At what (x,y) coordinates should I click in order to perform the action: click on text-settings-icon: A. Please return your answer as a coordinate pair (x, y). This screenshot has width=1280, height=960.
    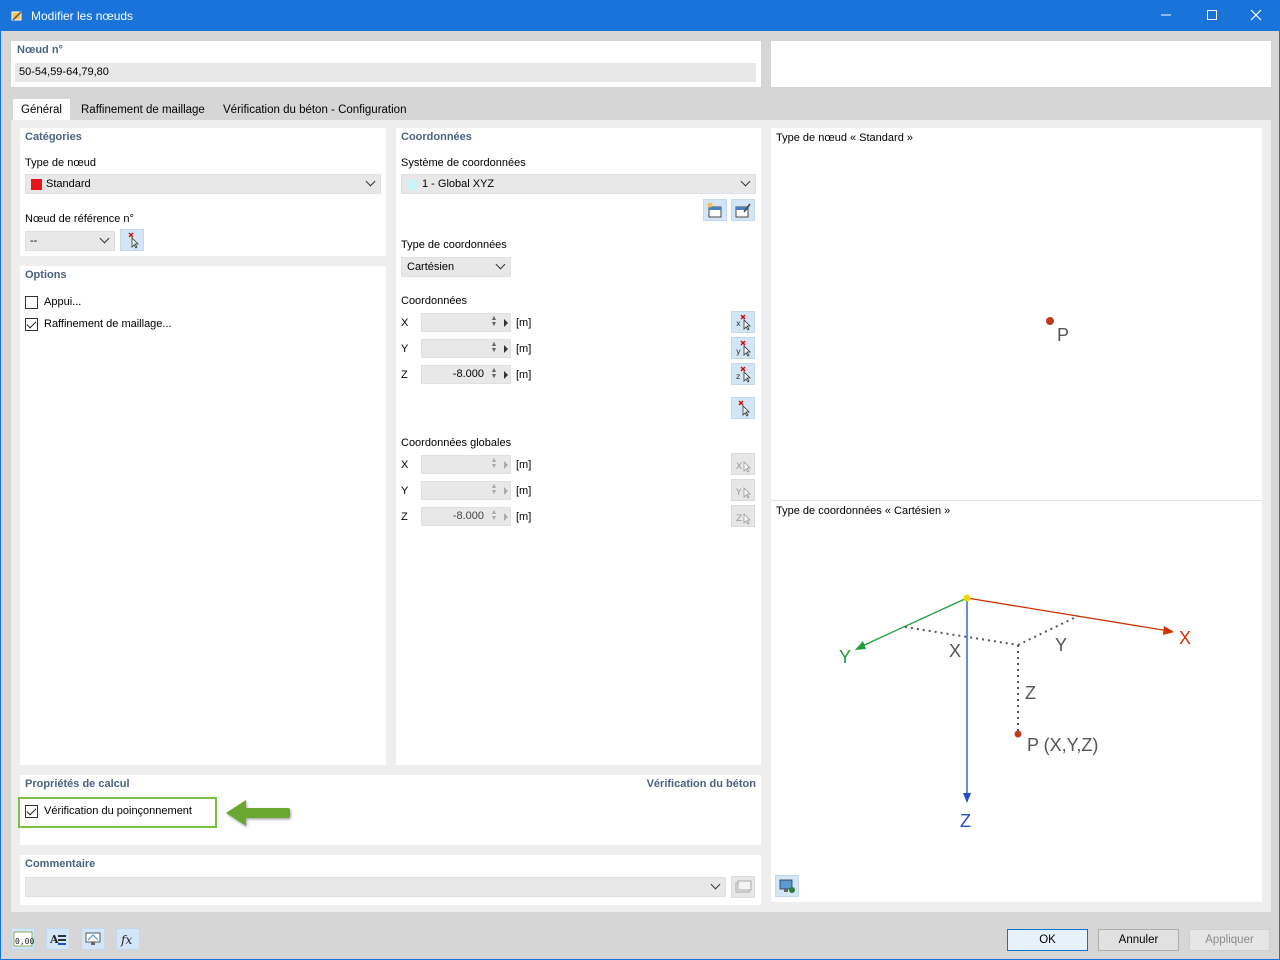
    Looking at the image, I should click on (57, 939).